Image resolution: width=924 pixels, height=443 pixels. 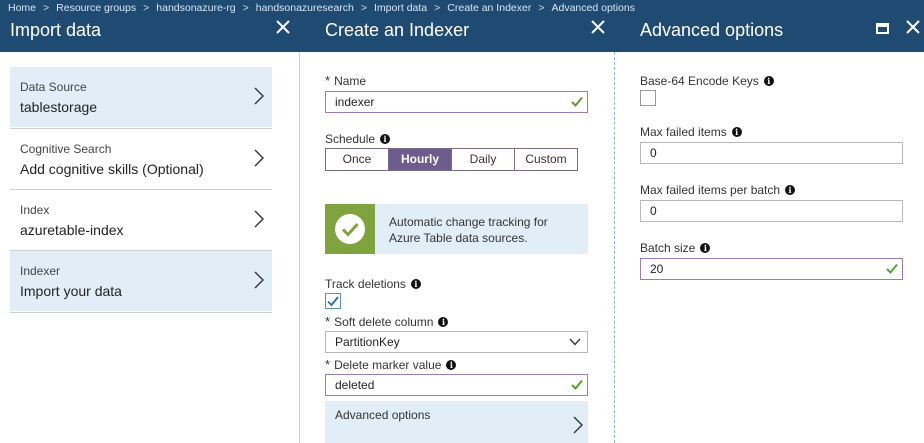 What do you see at coordinates (141, 97) in the screenshot?
I see `step-data-source: Data Source tablestorage` at bounding box center [141, 97].